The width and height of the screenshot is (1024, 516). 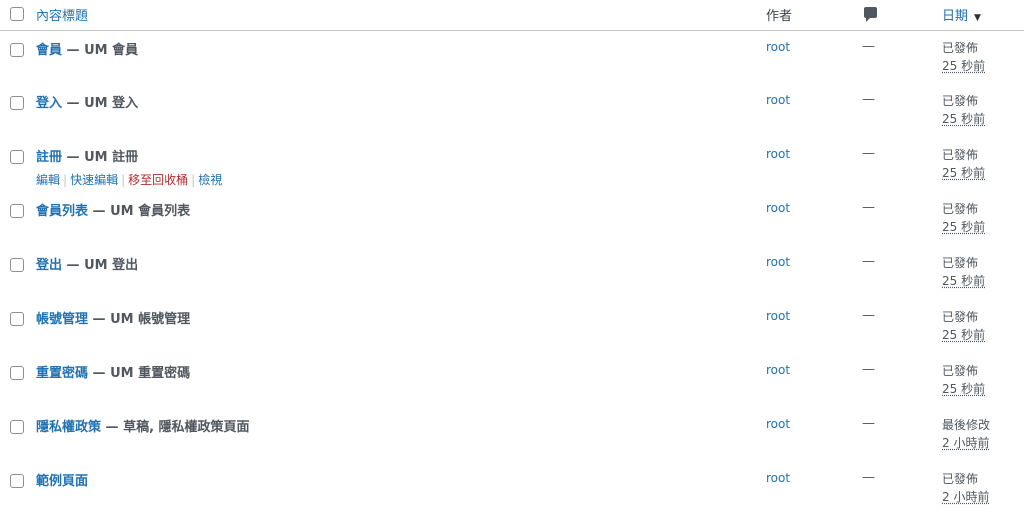 What do you see at coordinates (94, 180) in the screenshot?
I see `quick-edit-link: 快速編輯` at bounding box center [94, 180].